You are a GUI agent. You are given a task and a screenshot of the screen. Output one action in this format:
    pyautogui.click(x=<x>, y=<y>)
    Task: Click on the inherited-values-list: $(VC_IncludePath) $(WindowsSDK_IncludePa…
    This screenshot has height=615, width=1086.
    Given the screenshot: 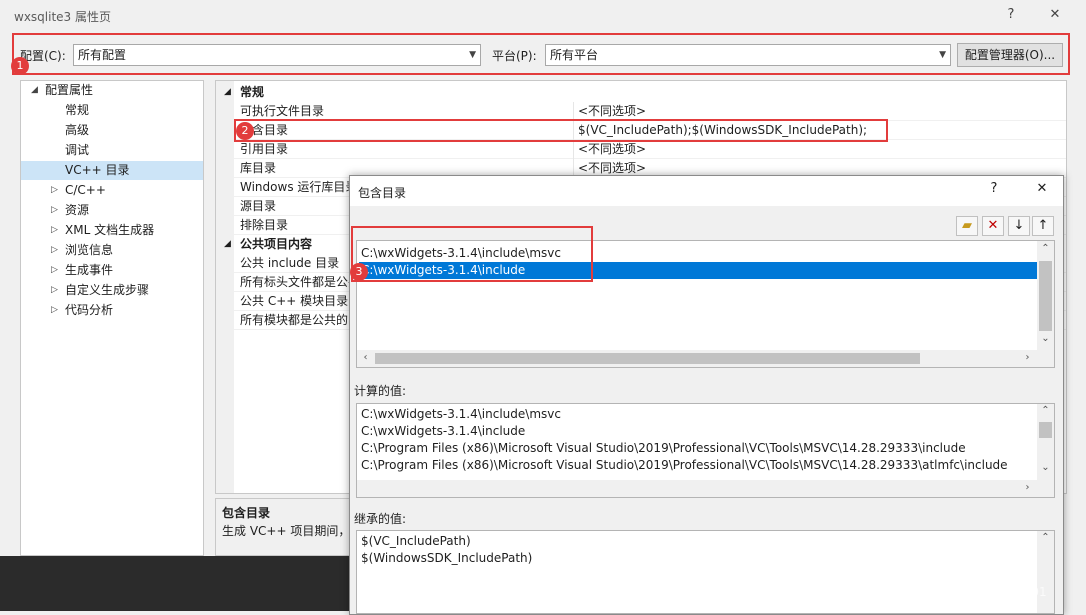 What is the action you would take?
    pyautogui.click(x=705, y=572)
    